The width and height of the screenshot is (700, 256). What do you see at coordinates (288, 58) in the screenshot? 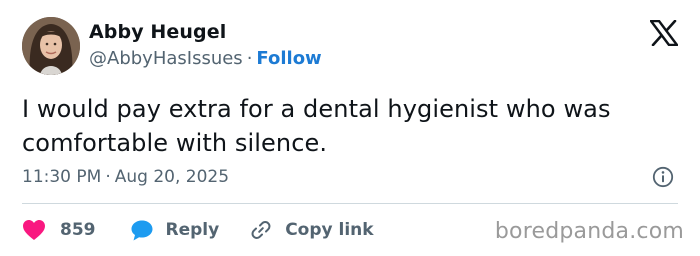
I see `follow-button: Follow` at bounding box center [288, 58].